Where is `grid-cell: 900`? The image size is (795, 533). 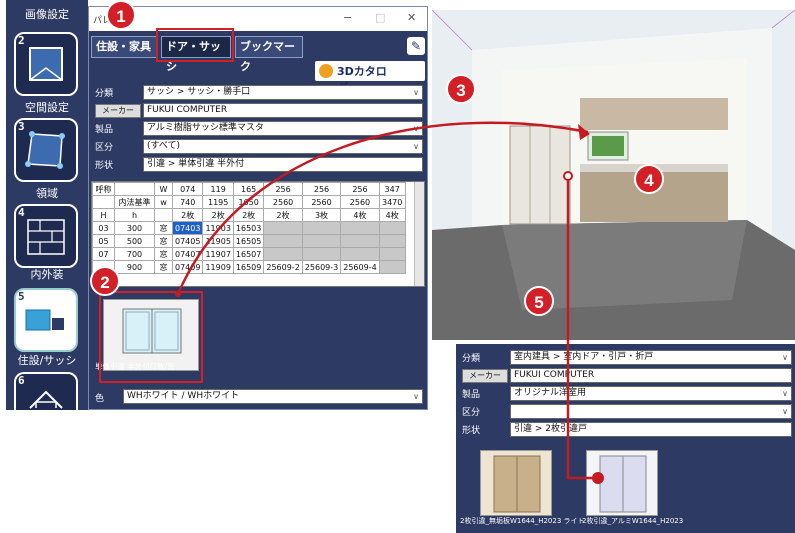 grid-cell: 900 is located at coordinates (134, 267).